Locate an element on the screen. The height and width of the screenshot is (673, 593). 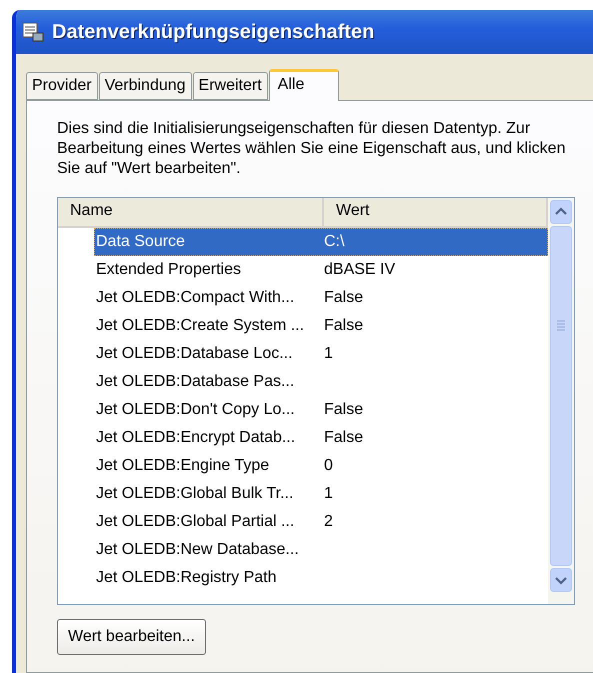
property-row: Jet OLEDB:Registry Path is located at coordinates (321, 578).